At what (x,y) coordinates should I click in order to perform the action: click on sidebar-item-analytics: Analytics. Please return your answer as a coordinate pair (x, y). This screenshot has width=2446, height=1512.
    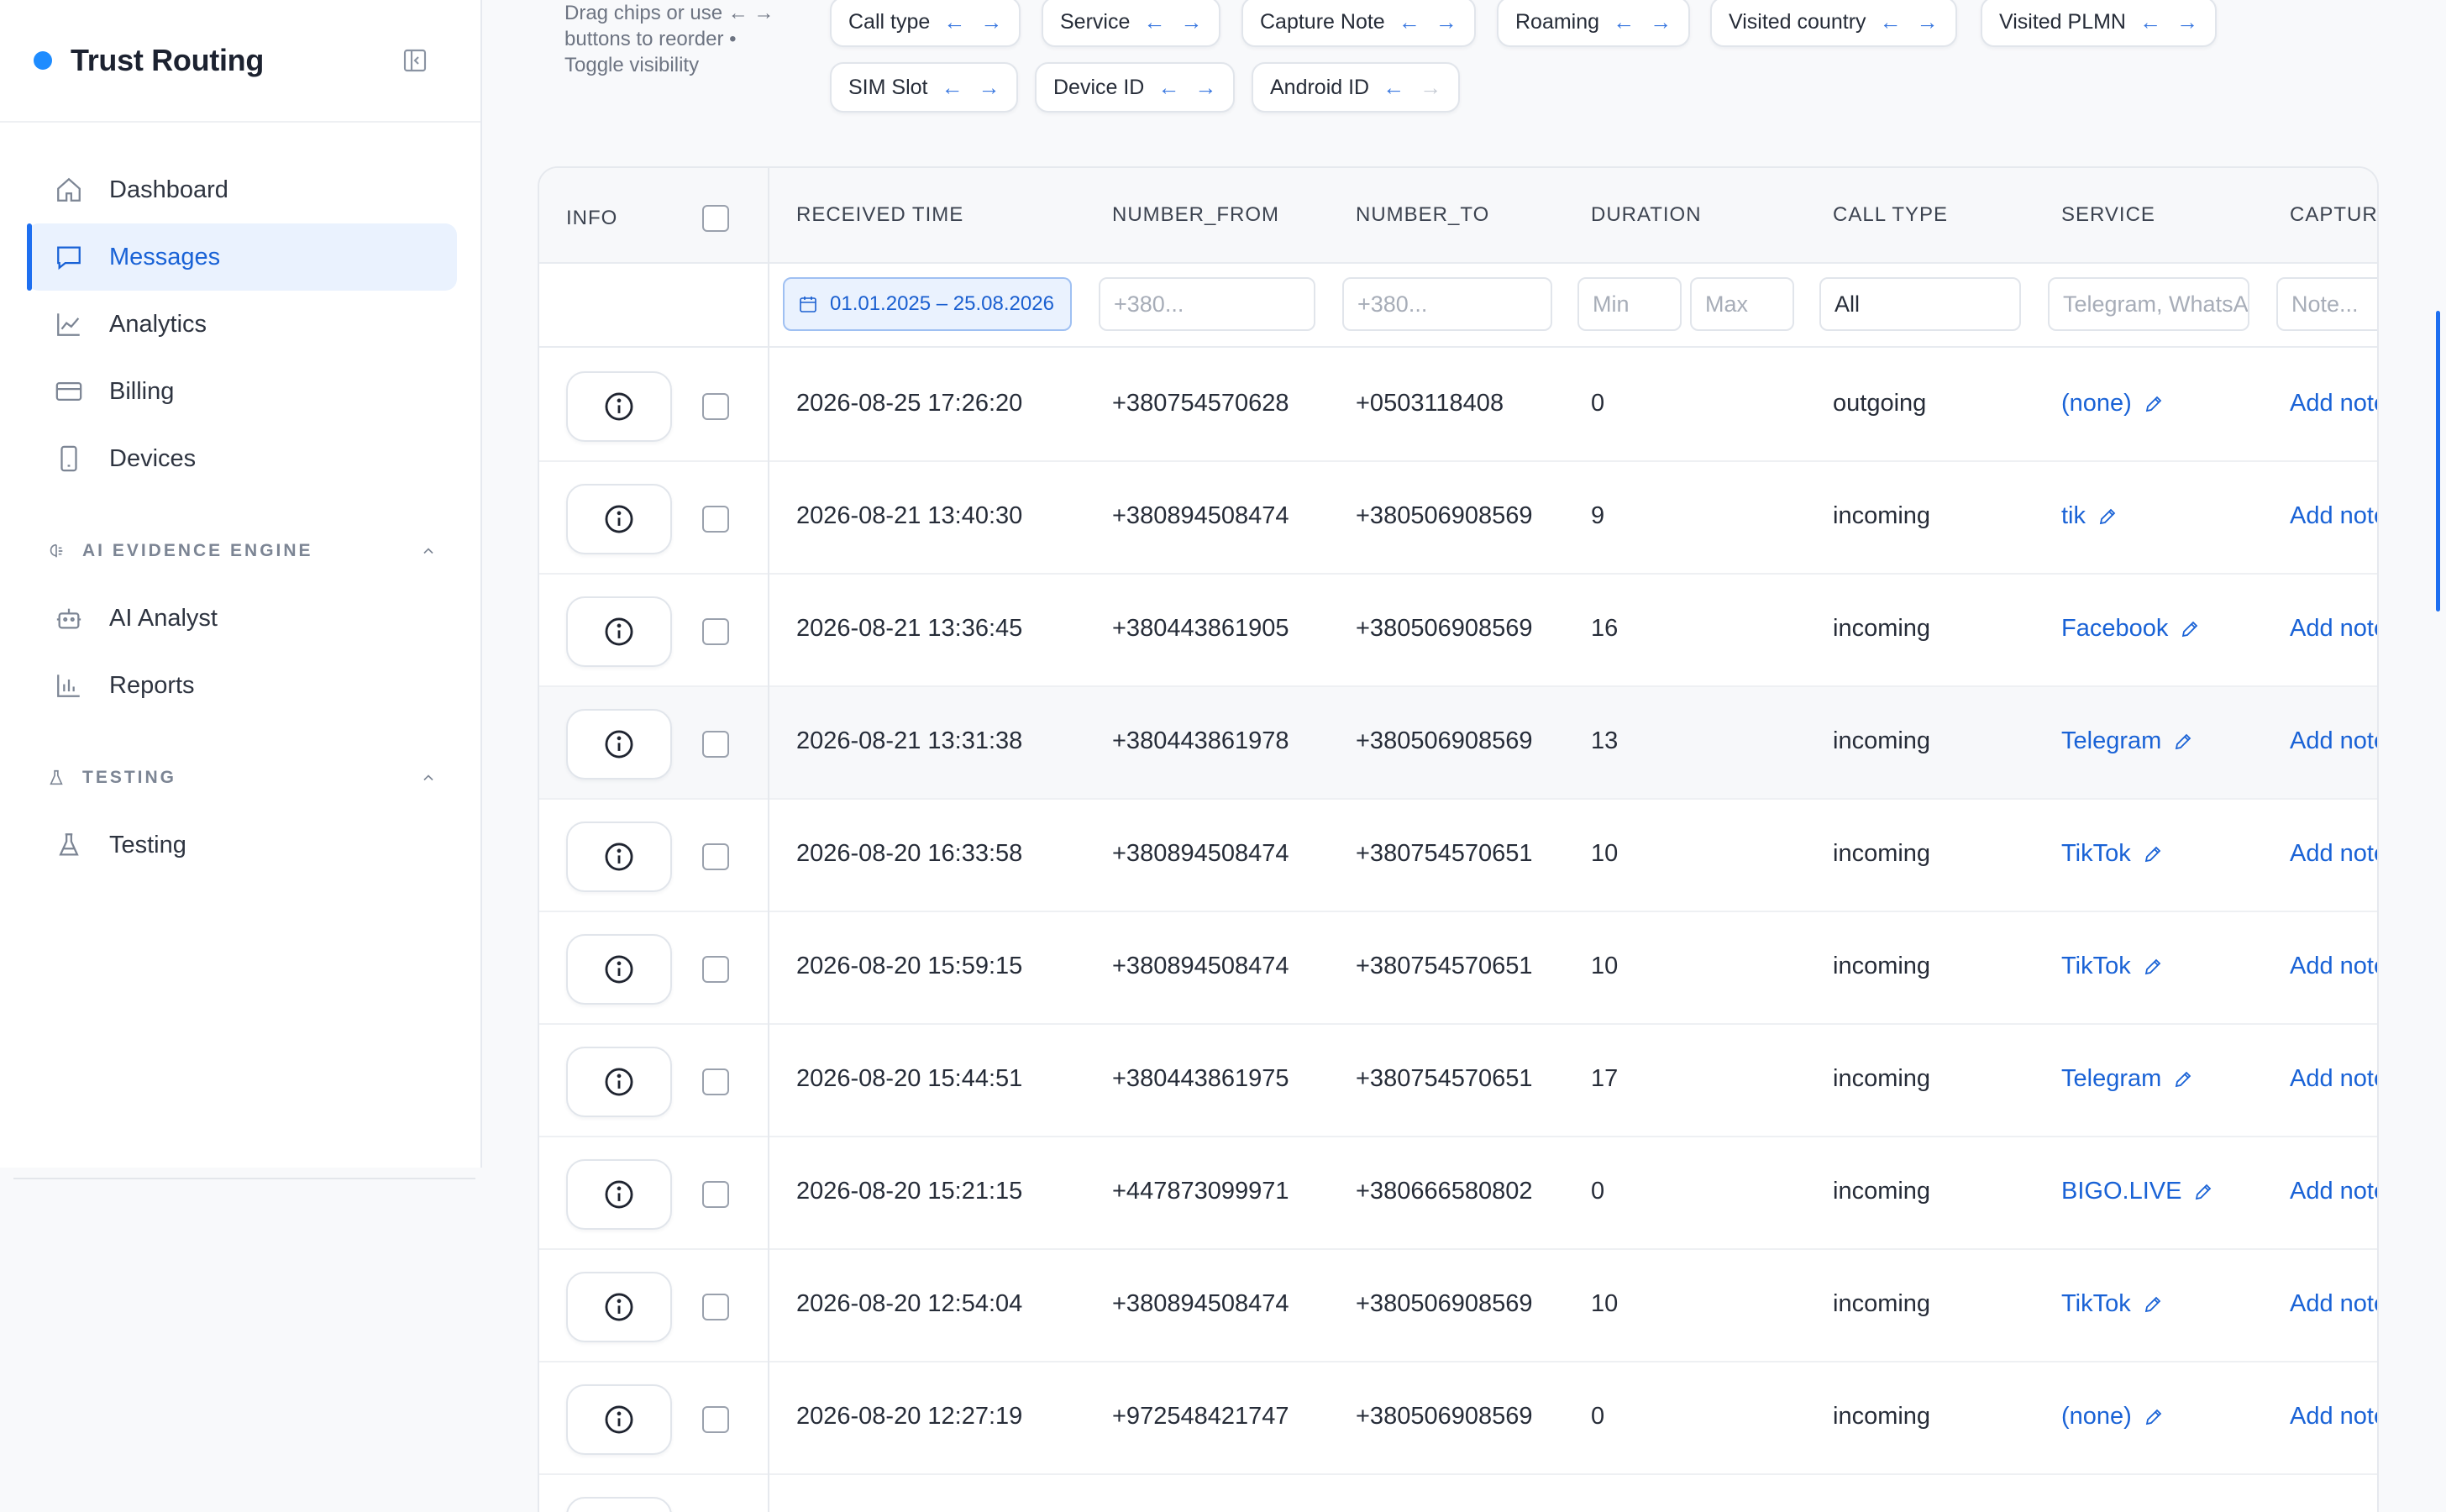
    Looking at the image, I should click on (242, 324).